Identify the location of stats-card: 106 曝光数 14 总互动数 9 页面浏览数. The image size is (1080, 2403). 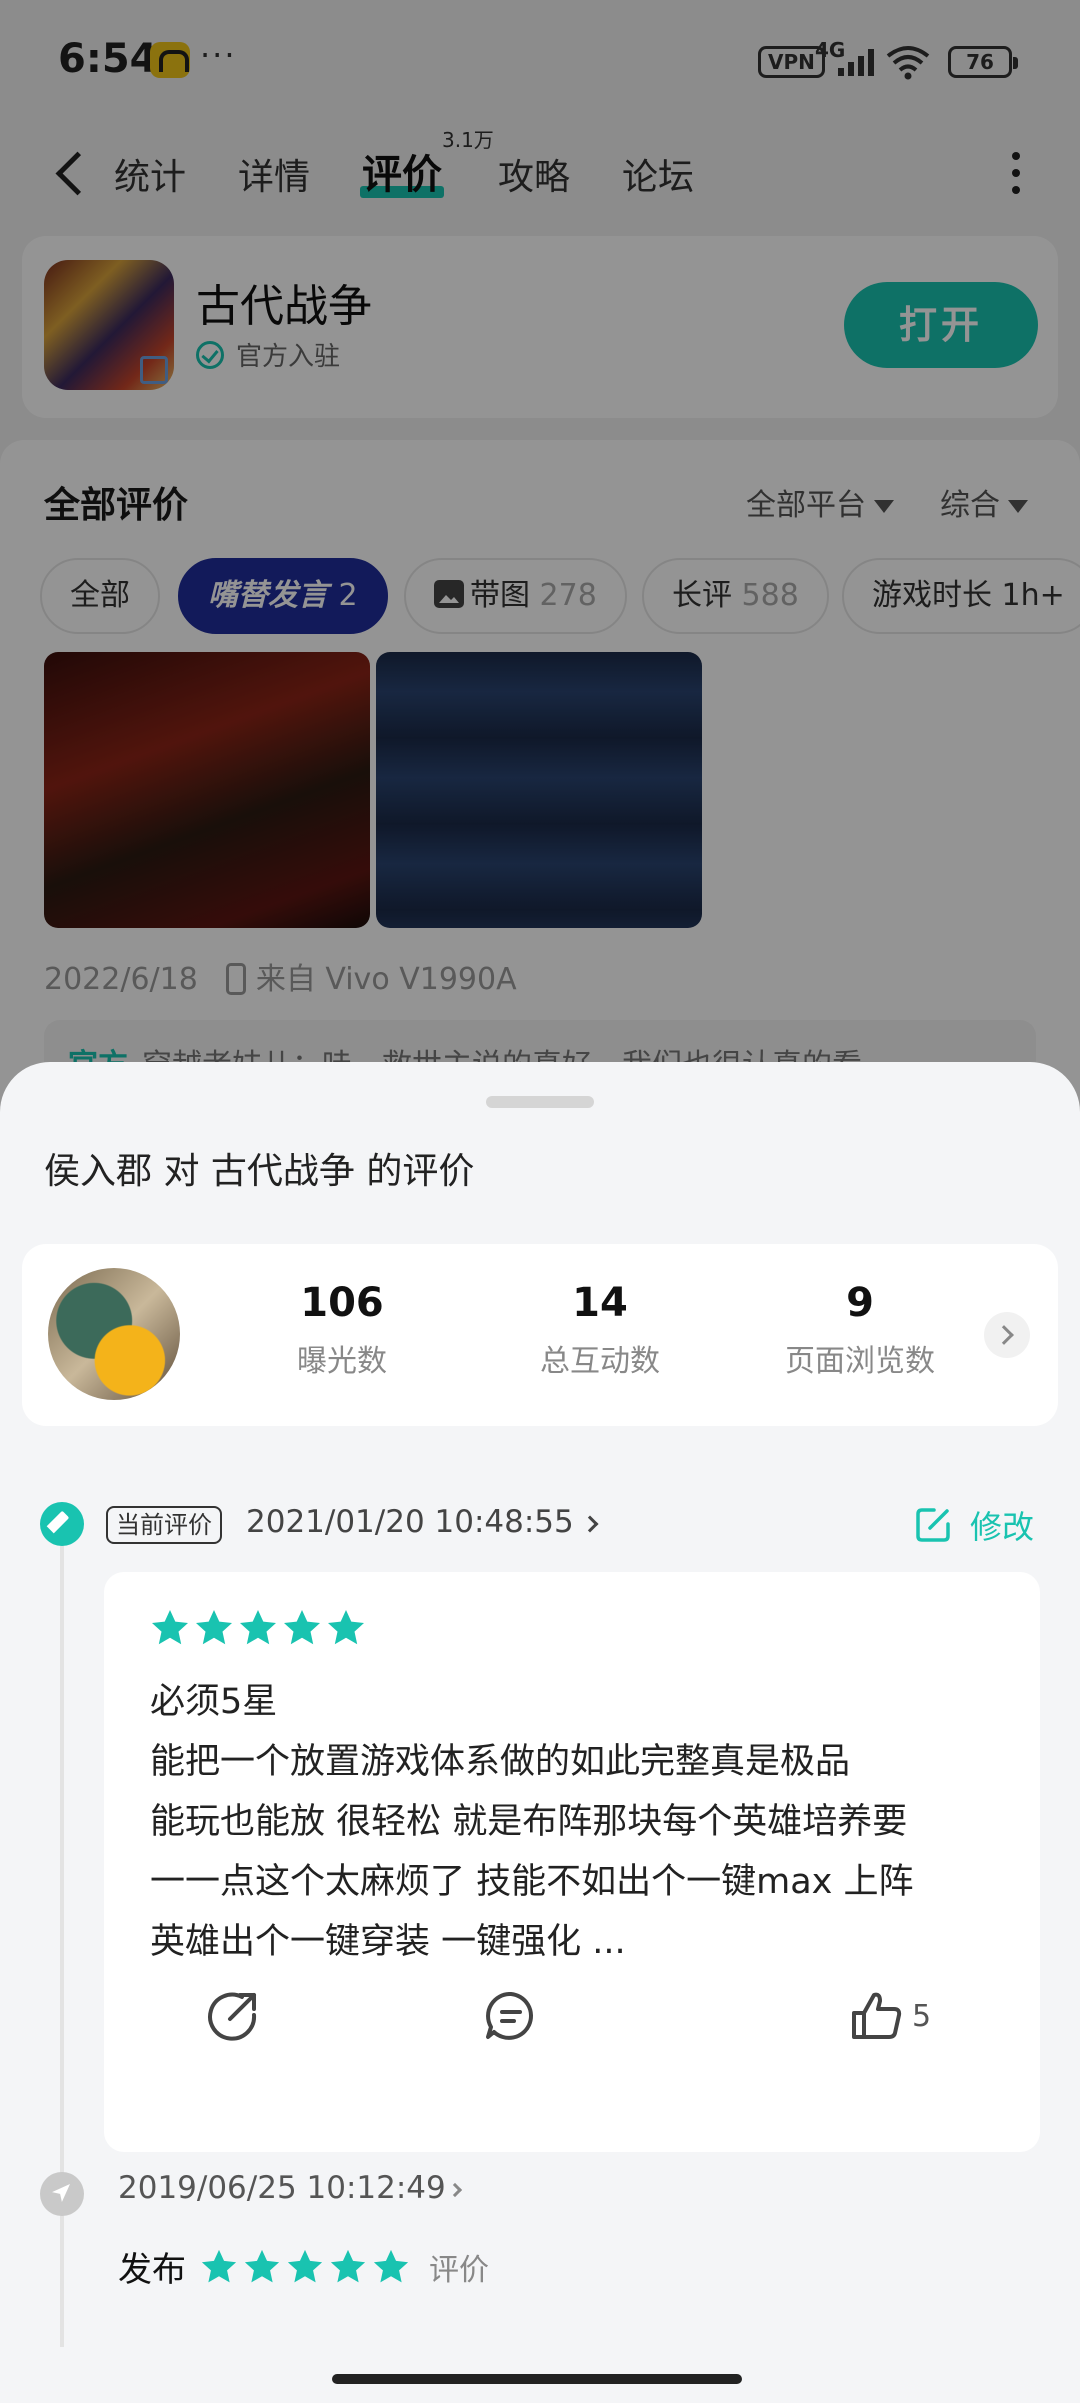
(540, 1335).